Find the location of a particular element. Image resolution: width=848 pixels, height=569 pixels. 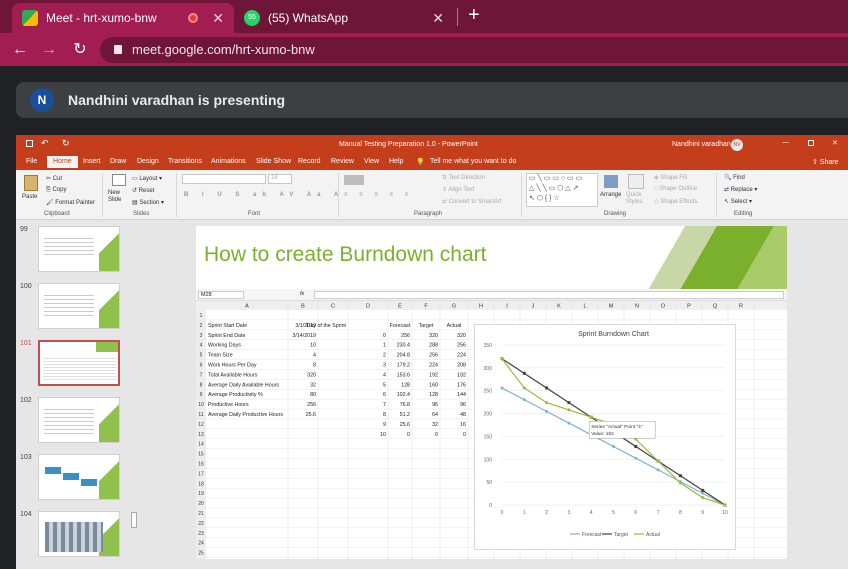

recording-icon is located at coordinates (193, 18).